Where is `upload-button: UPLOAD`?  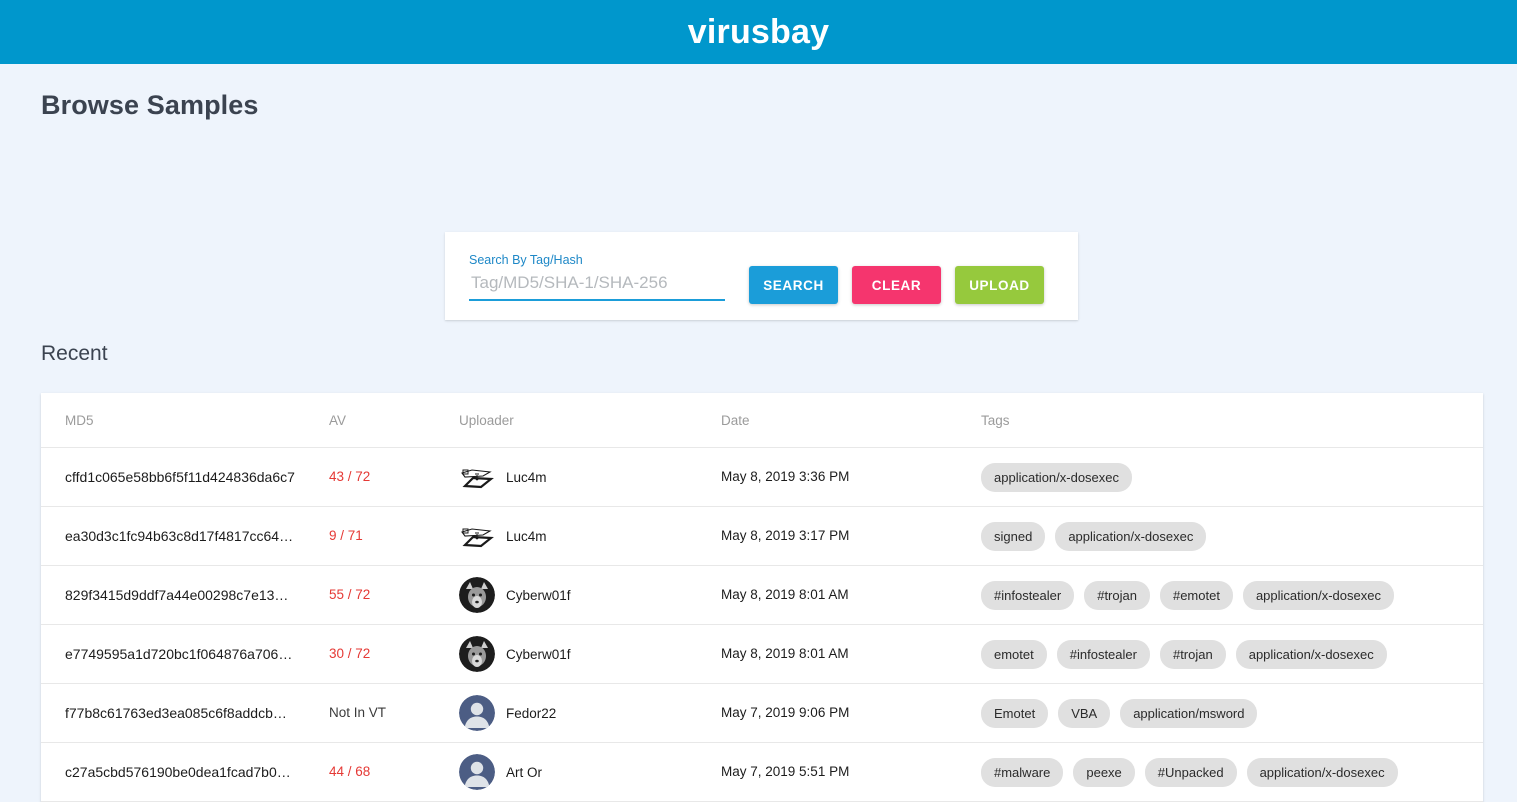 upload-button: UPLOAD is located at coordinates (999, 285).